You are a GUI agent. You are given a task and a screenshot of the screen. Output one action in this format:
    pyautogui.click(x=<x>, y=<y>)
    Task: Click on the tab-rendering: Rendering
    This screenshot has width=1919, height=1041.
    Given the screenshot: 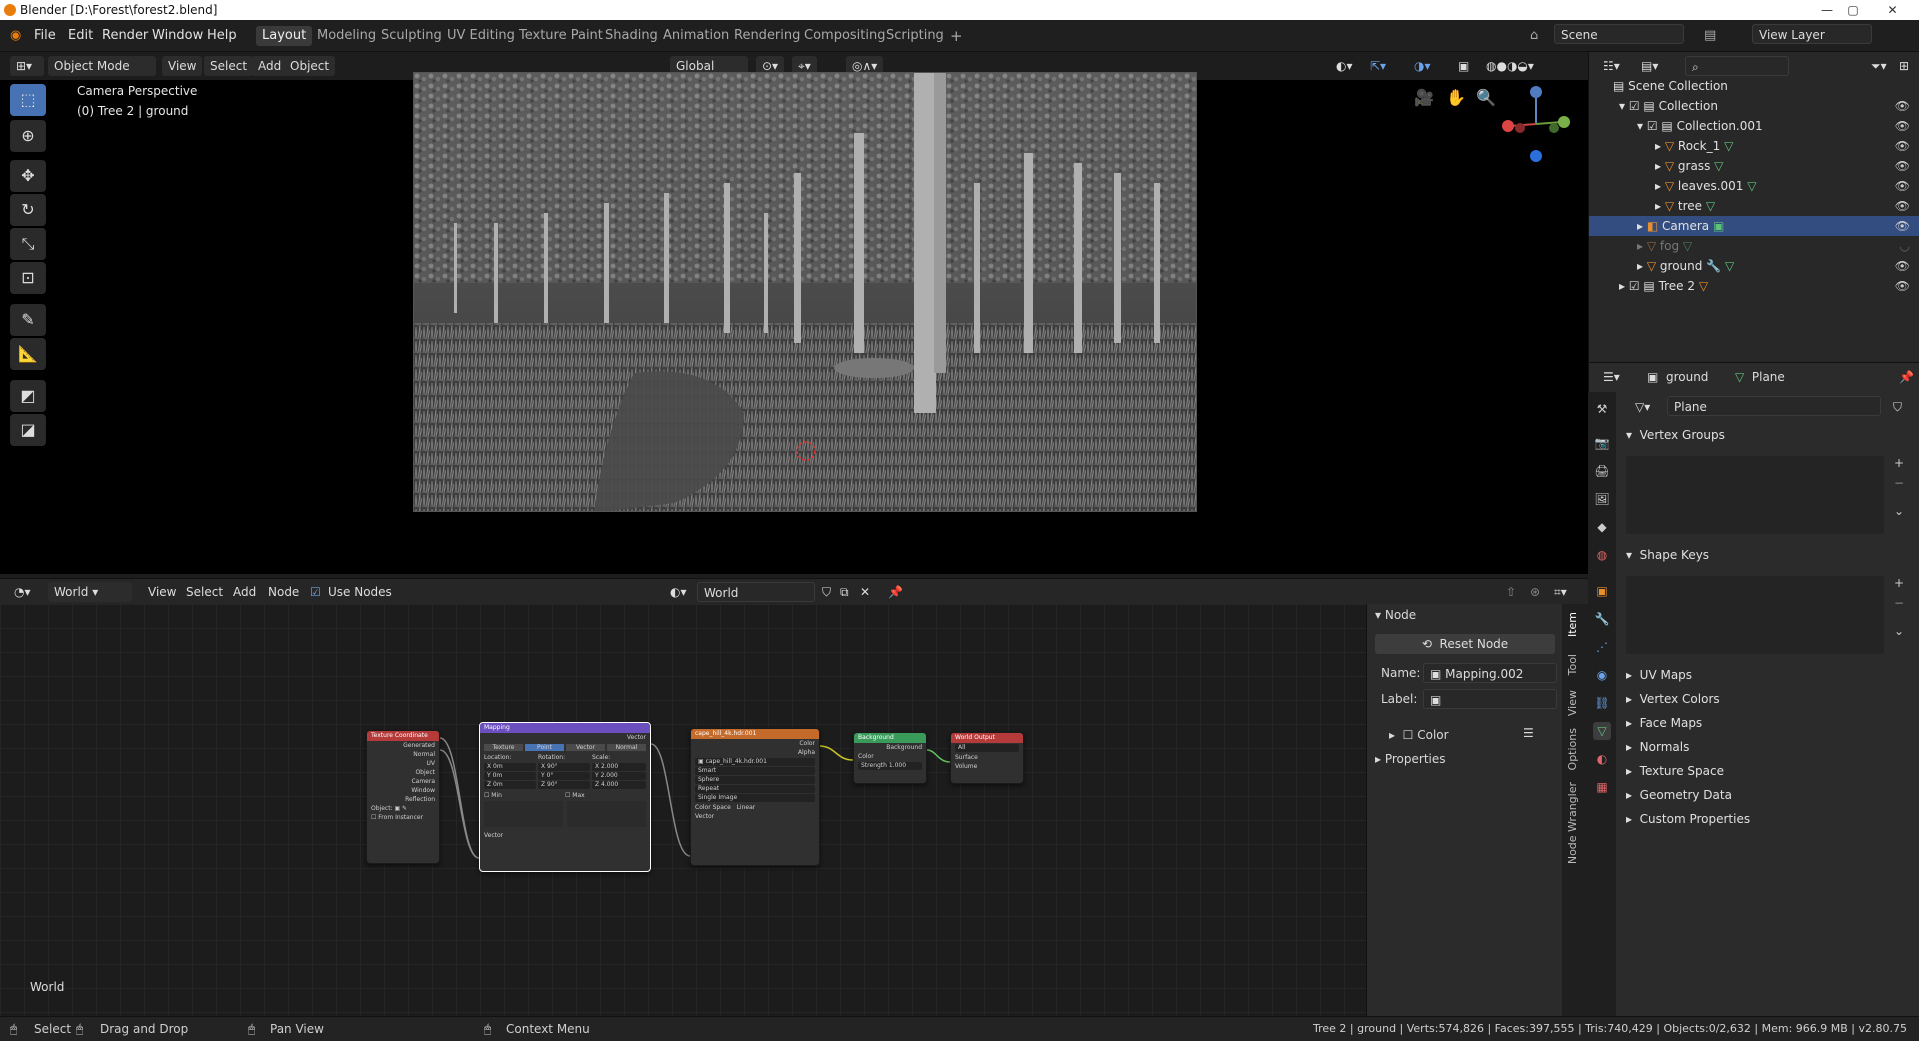 What is the action you would take?
    pyautogui.click(x=767, y=36)
    